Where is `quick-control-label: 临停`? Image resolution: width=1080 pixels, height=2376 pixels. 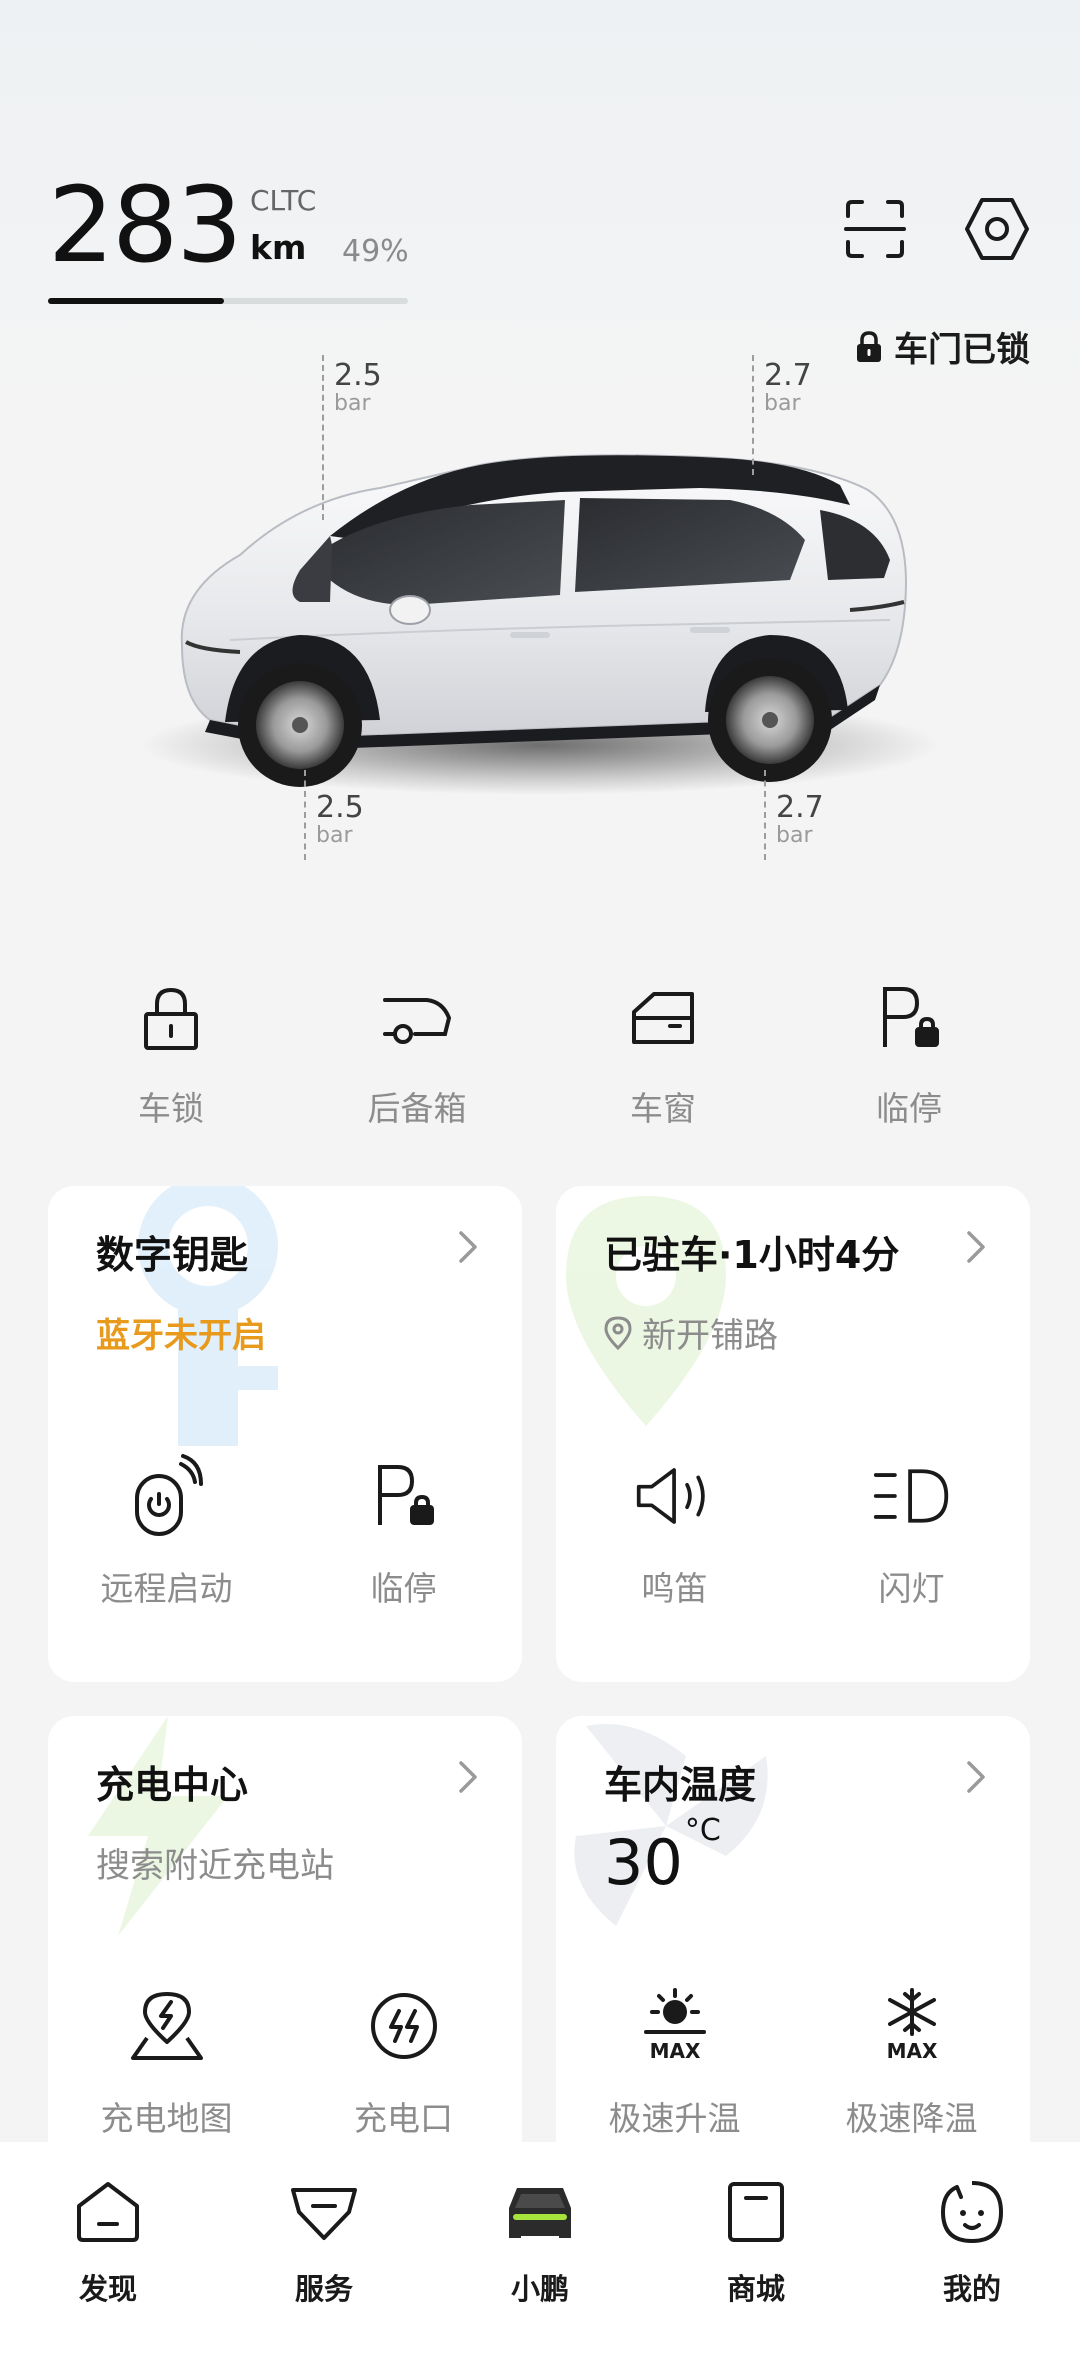
quick-control-label: 临停 is located at coordinates (909, 1108).